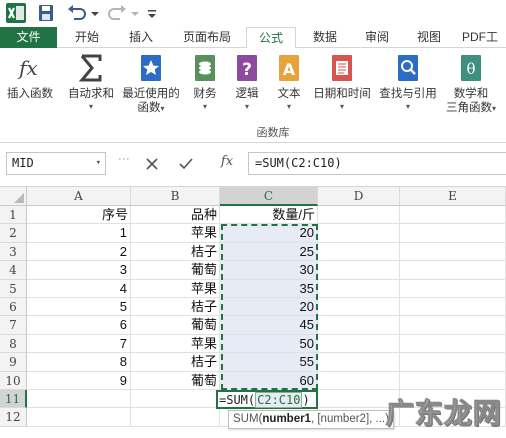  Describe the element at coordinates (205, 107) in the screenshot. I see `financial-dropdown-icon: ▾` at that location.